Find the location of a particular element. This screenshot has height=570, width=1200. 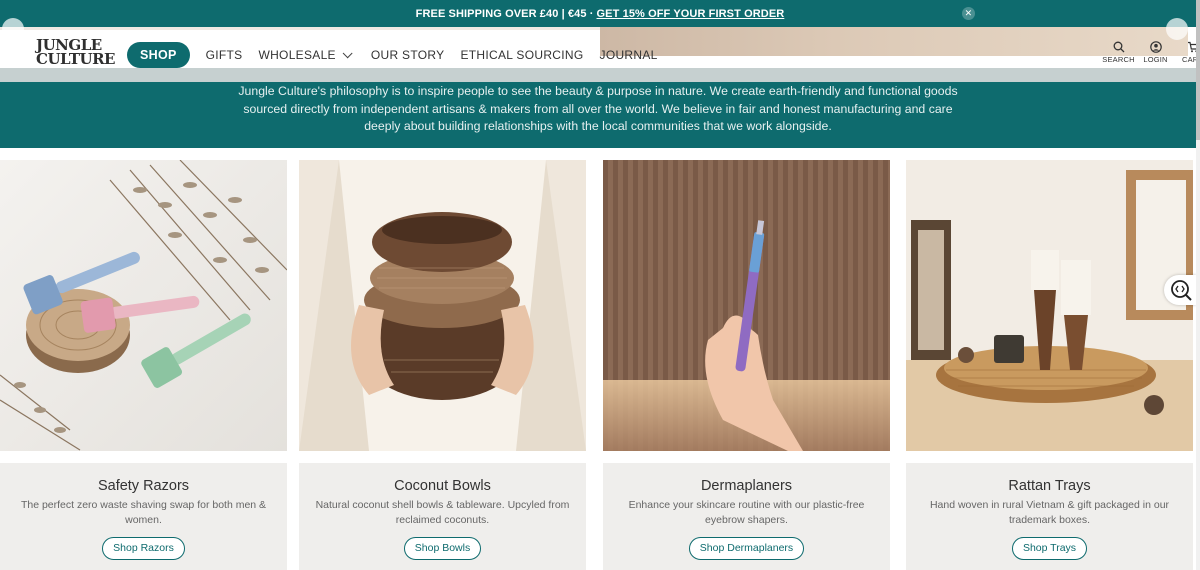

product-title: Coconut Bowls is located at coordinates (442, 486).